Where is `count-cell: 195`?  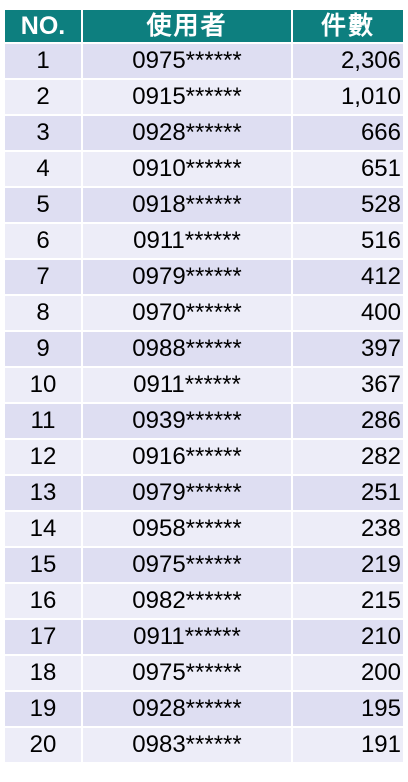 count-cell: 195 is located at coordinates (348, 709).